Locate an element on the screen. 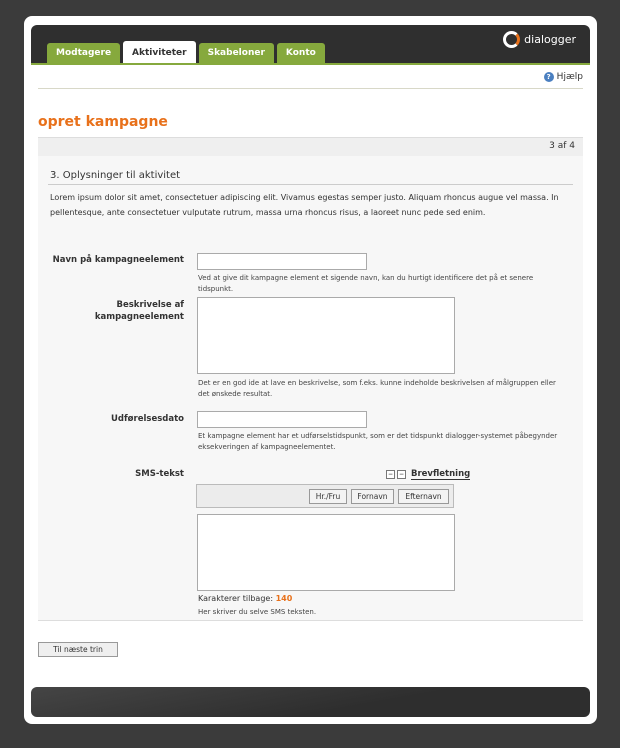 This screenshot has width=620, height=748. char-counter-value: 140 is located at coordinates (284, 598).